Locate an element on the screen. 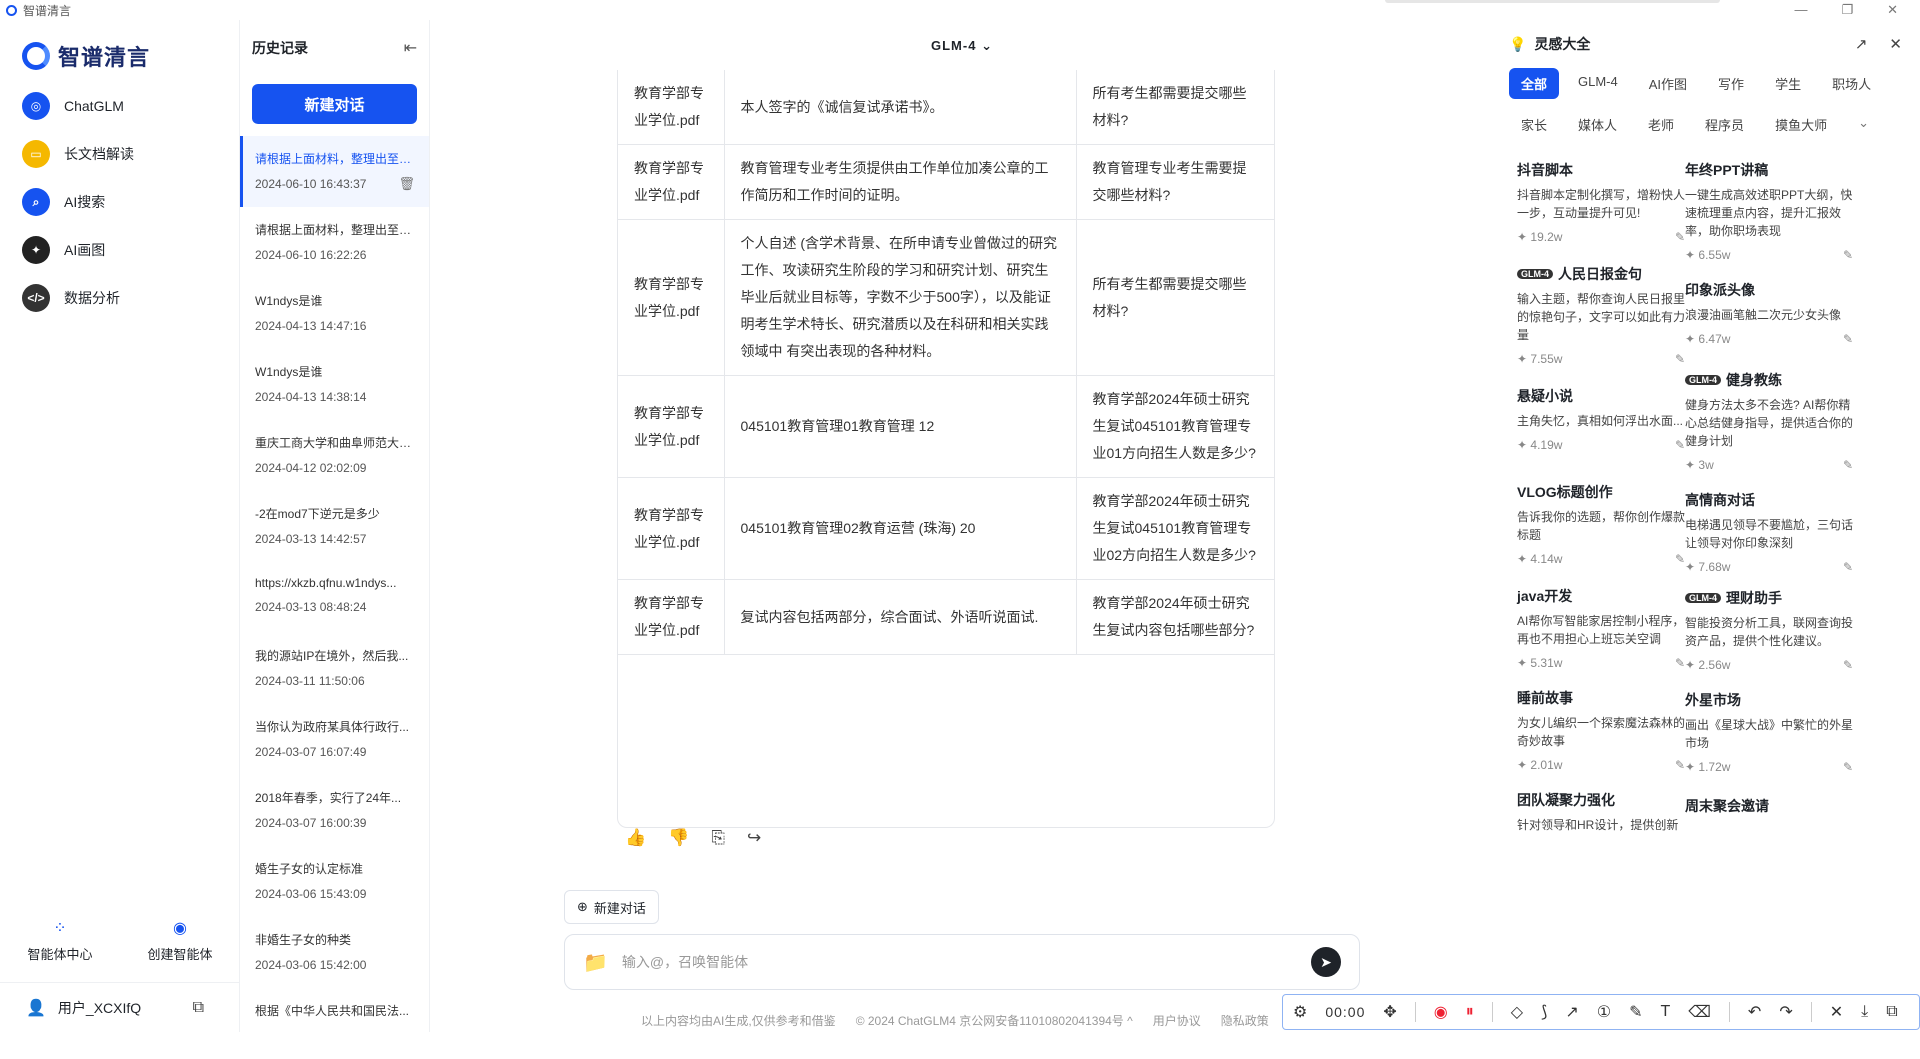  card-title-row: GLM-4 健身教练 is located at coordinates (1769, 380).